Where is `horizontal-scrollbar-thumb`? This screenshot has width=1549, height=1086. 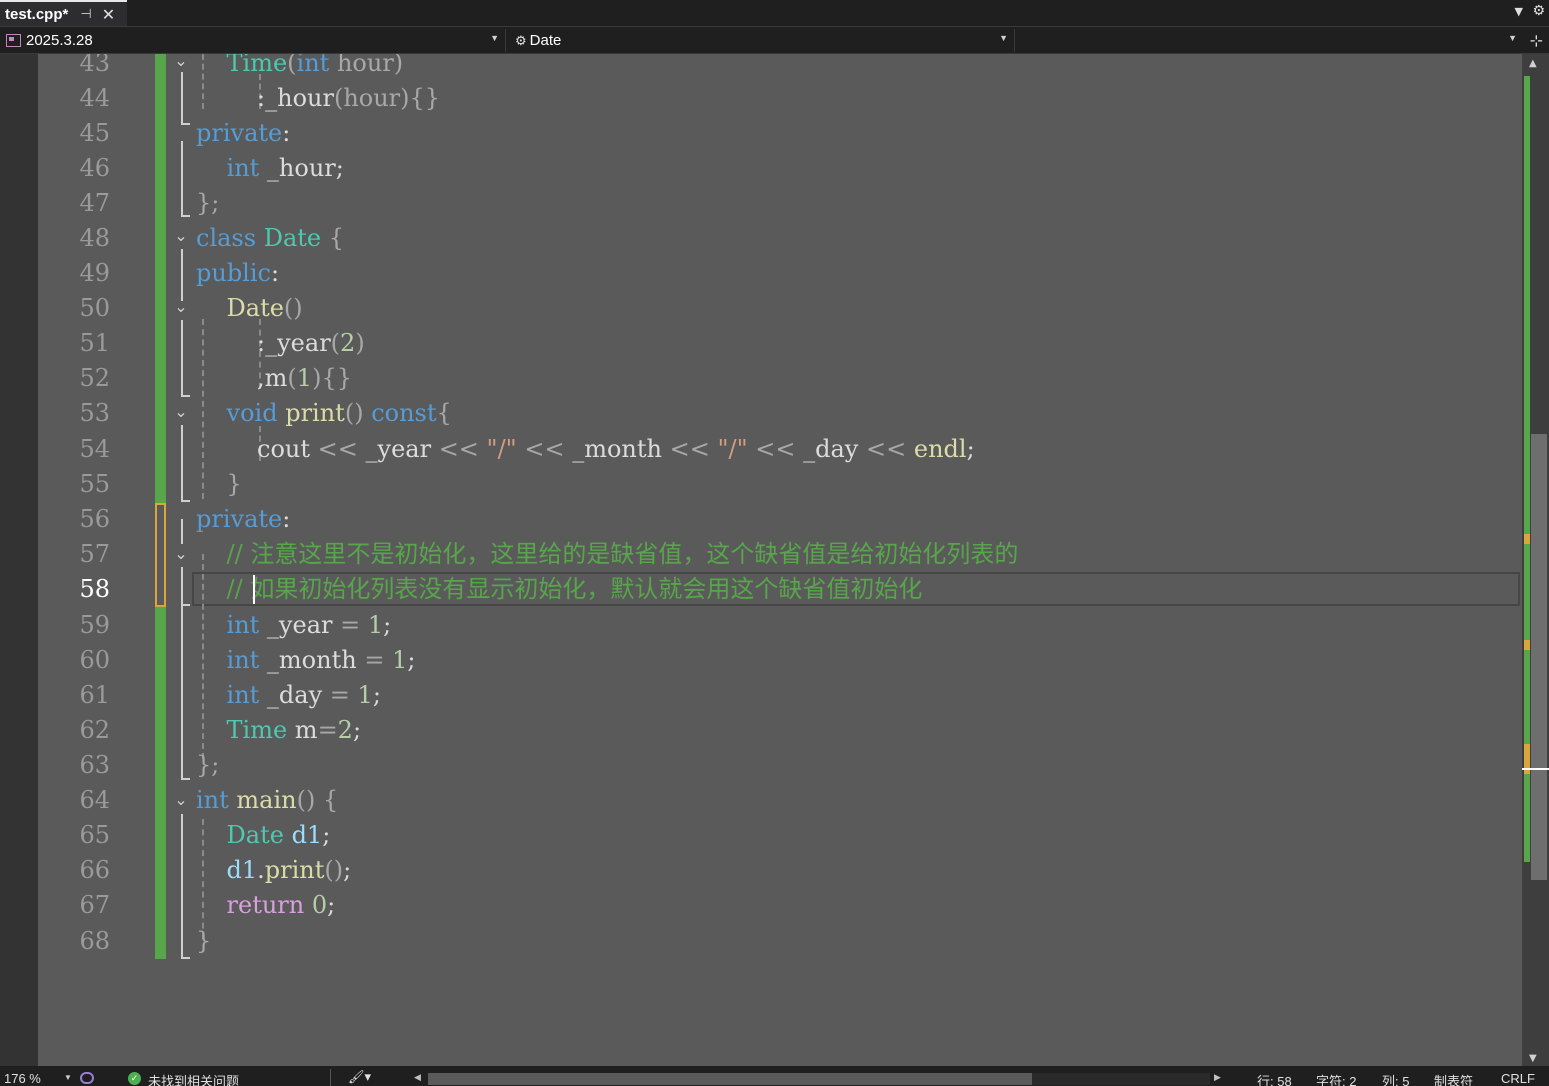
horizontal-scrollbar-thumb is located at coordinates (730, 1079).